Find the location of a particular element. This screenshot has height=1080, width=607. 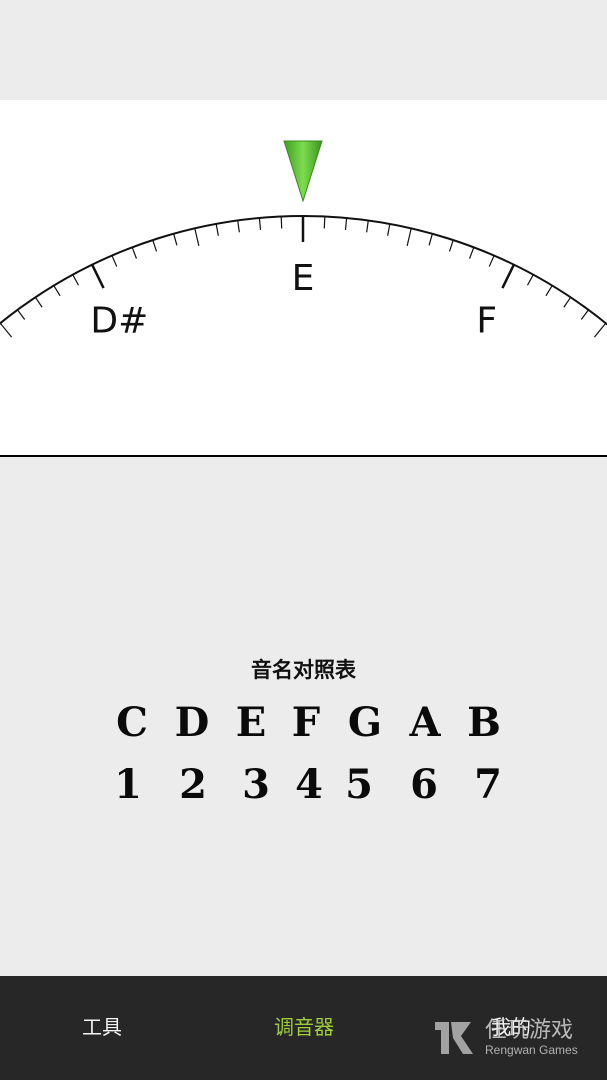

note-name-e: E is located at coordinates (251, 722).